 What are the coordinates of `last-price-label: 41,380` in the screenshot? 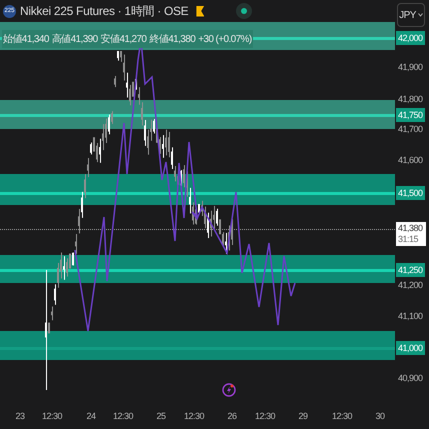 It's located at (410, 228).